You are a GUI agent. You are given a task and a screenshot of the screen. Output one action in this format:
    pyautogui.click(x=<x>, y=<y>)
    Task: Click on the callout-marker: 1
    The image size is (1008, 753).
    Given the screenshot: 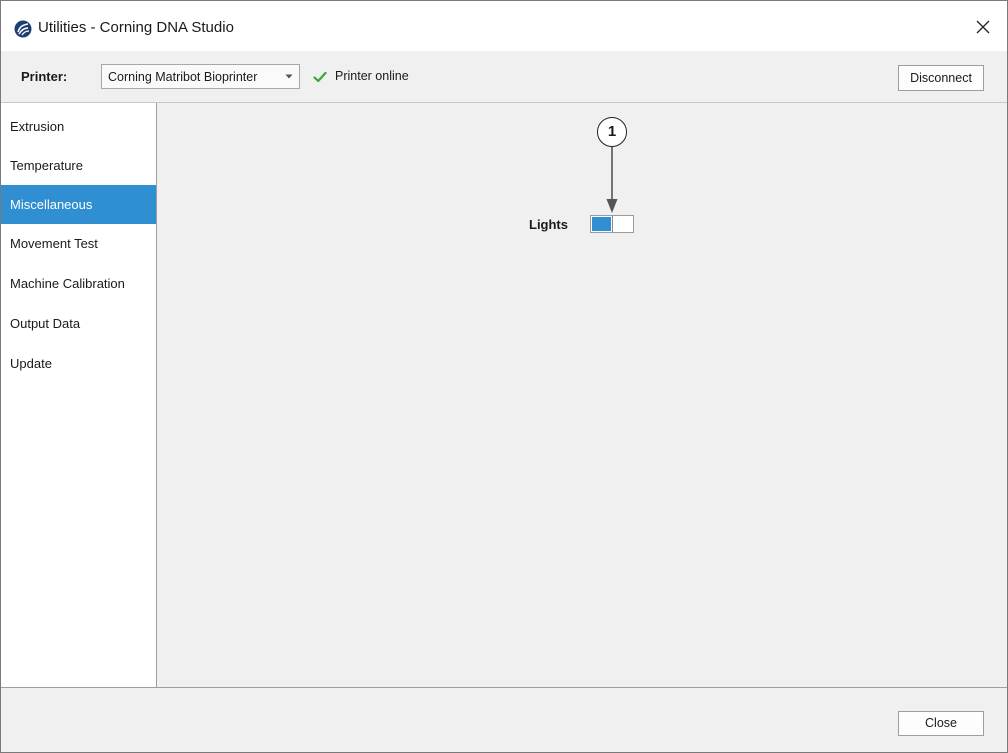 What is the action you would take?
    pyautogui.click(x=612, y=132)
    